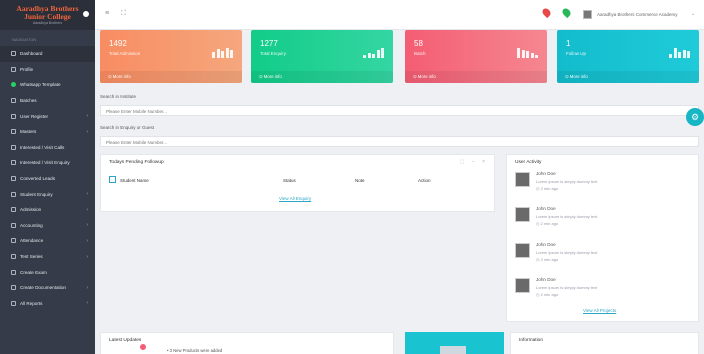 This screenshot has width=704, height=354. Describe the element at coordinates (47, 163) in the screenshot. I see `sidebar-item-interested-visit-enquiry: Interested / Visit Enquiry` at that location.